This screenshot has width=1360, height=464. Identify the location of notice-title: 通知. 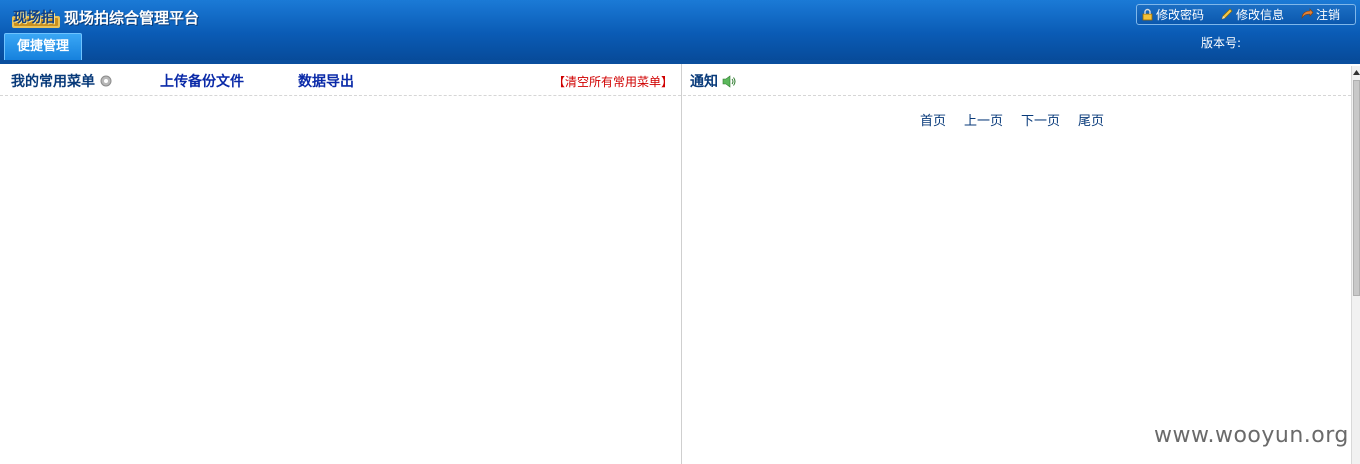
(713, 81).